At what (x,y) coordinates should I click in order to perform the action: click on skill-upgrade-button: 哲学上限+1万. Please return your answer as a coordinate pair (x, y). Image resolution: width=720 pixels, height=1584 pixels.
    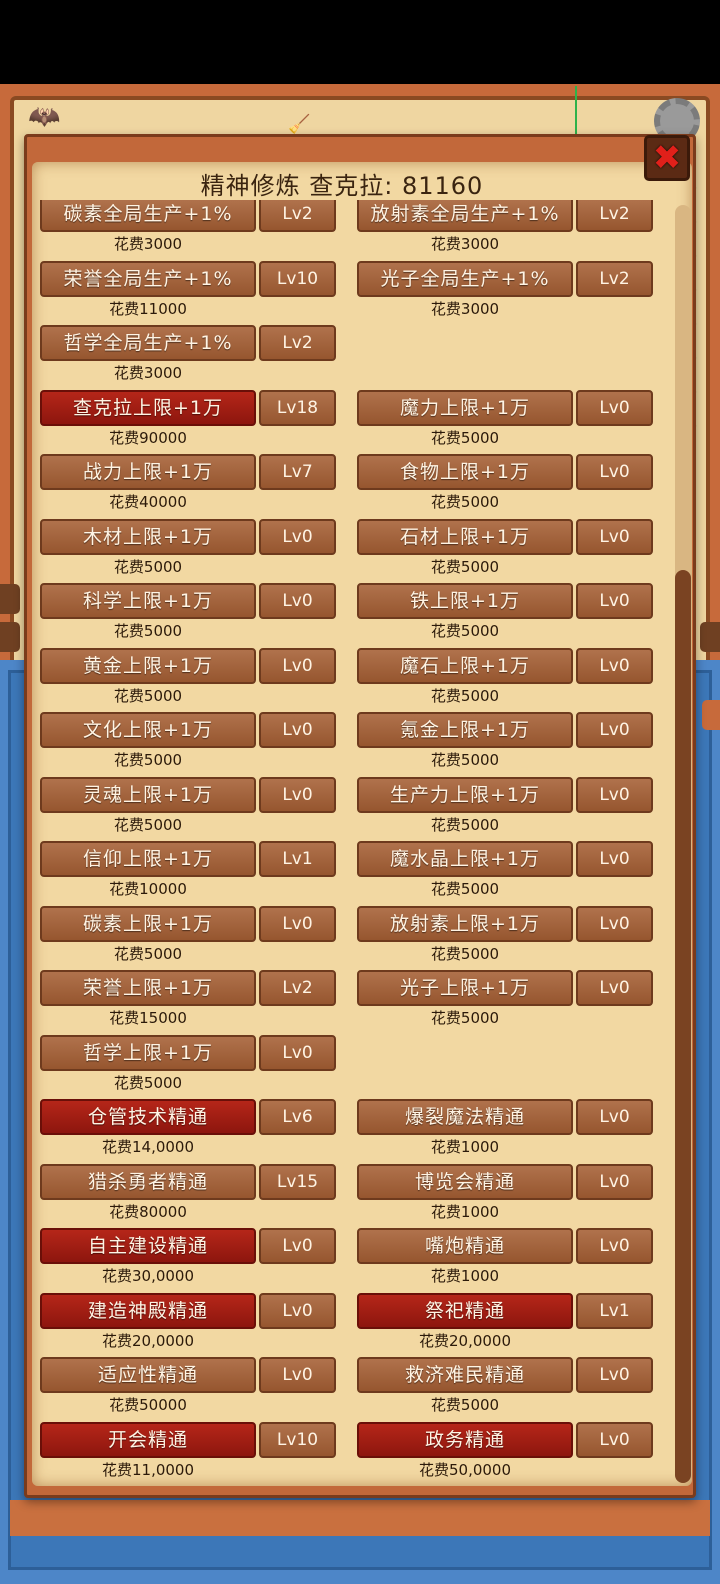
    Looking at the image, I should click on (148, 1052).